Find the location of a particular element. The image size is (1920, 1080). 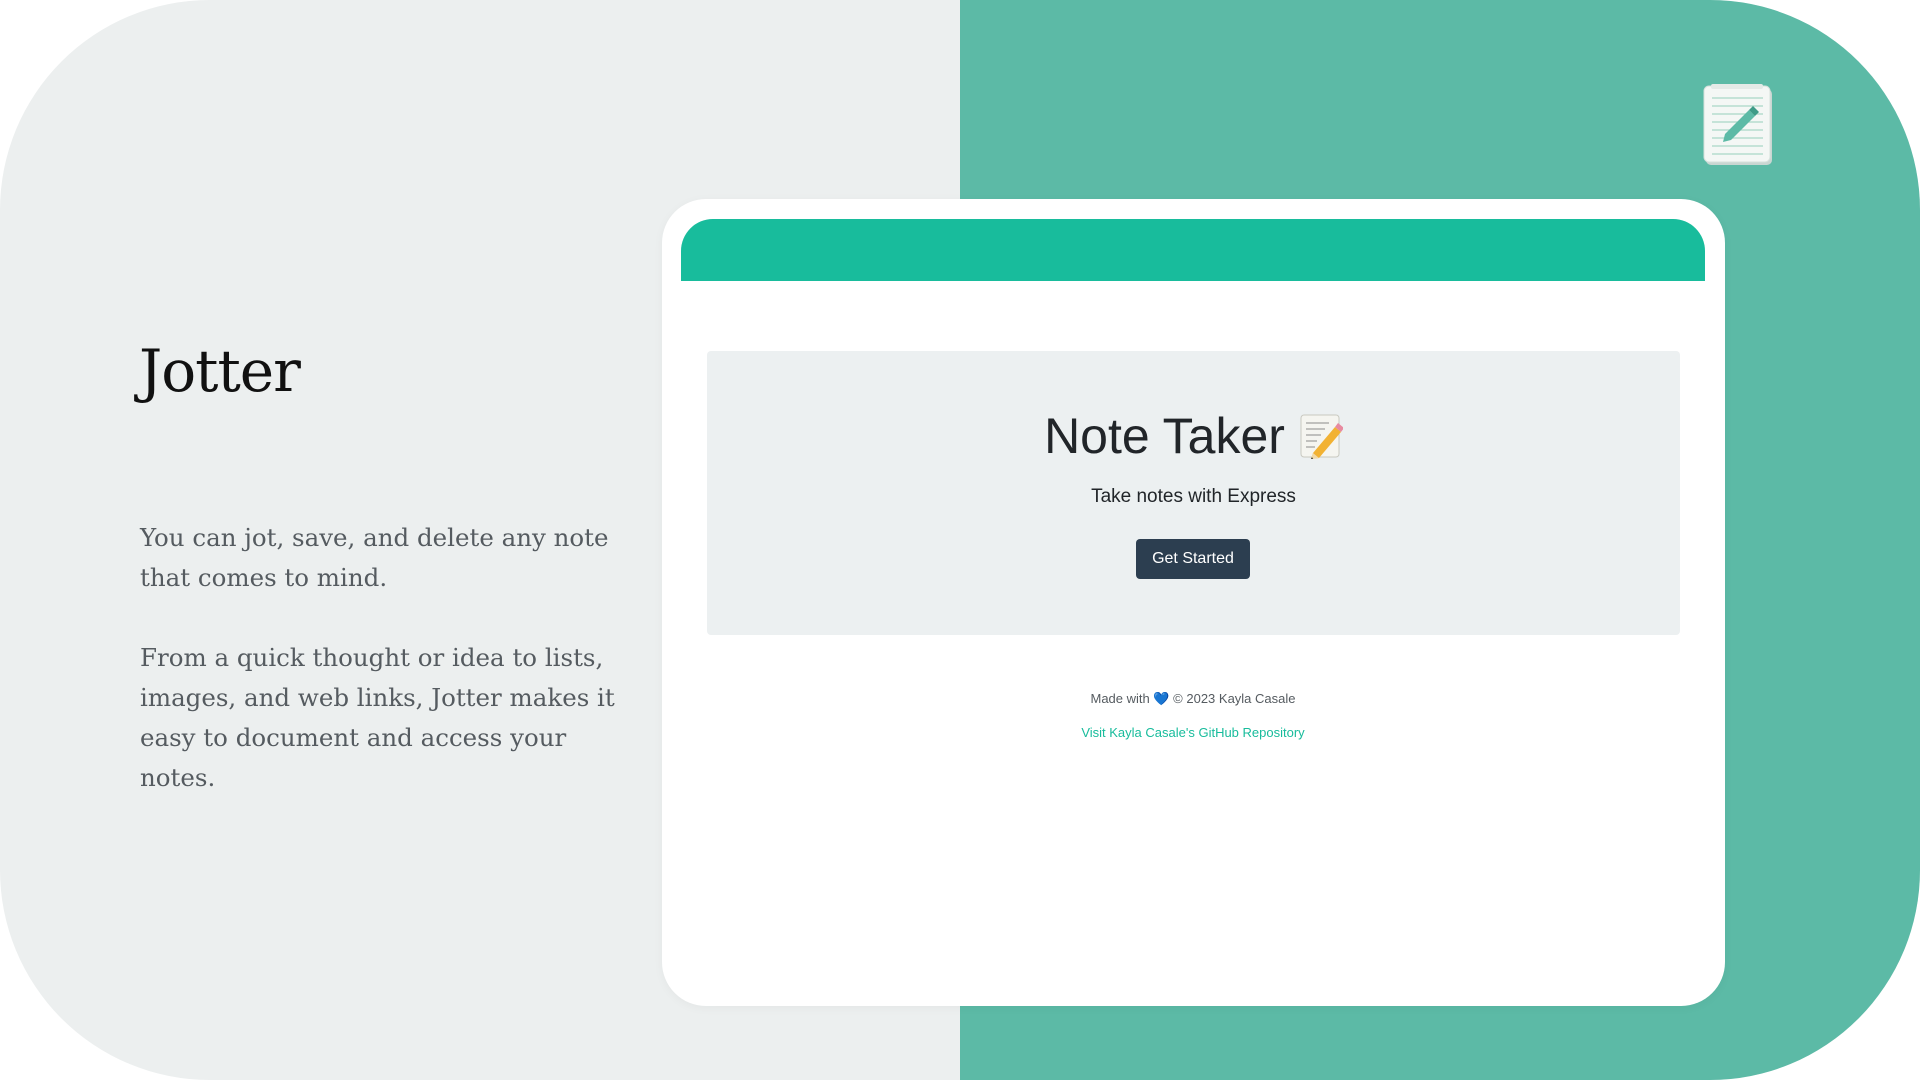

slide-title: Jotter is located at coordinates (220, 371).